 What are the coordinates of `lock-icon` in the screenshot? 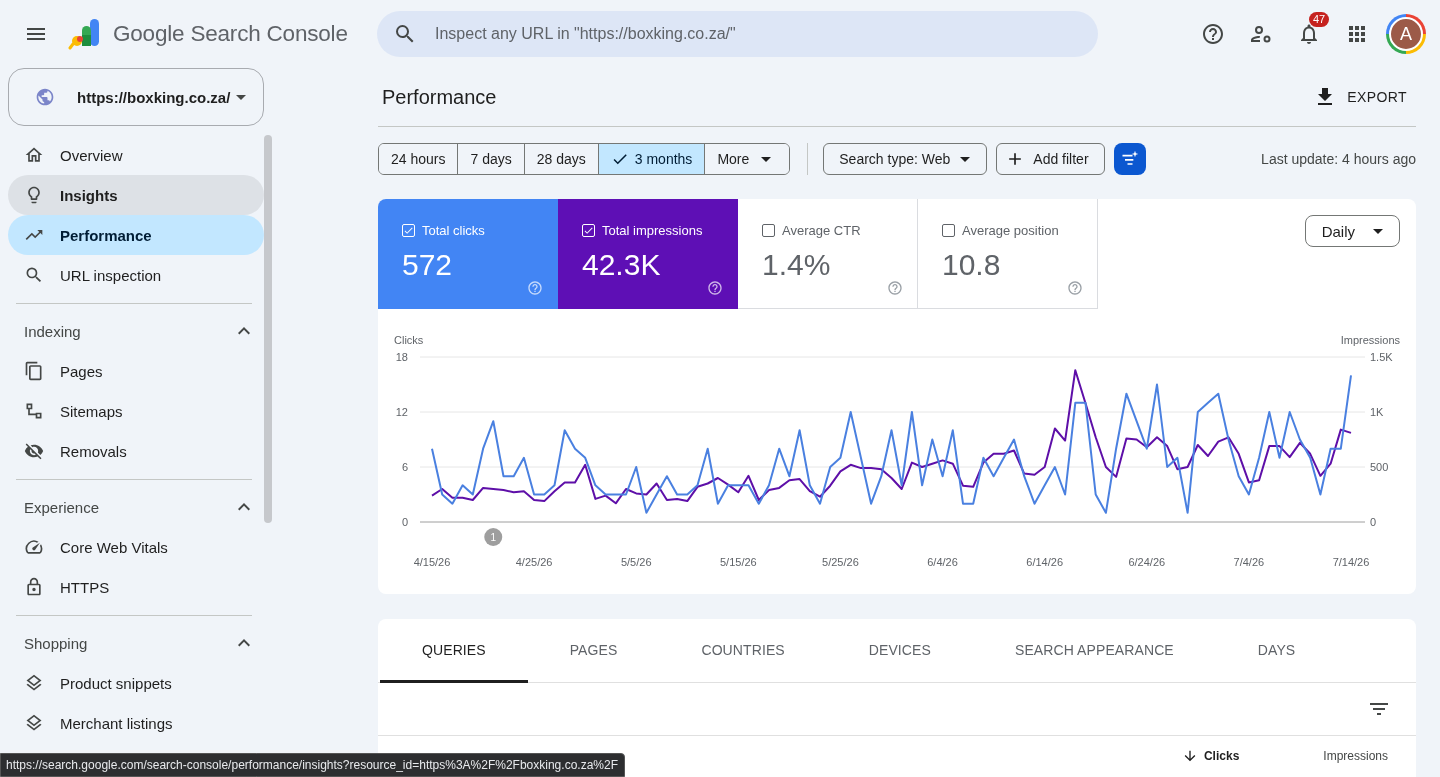 It's located at (34, 587).